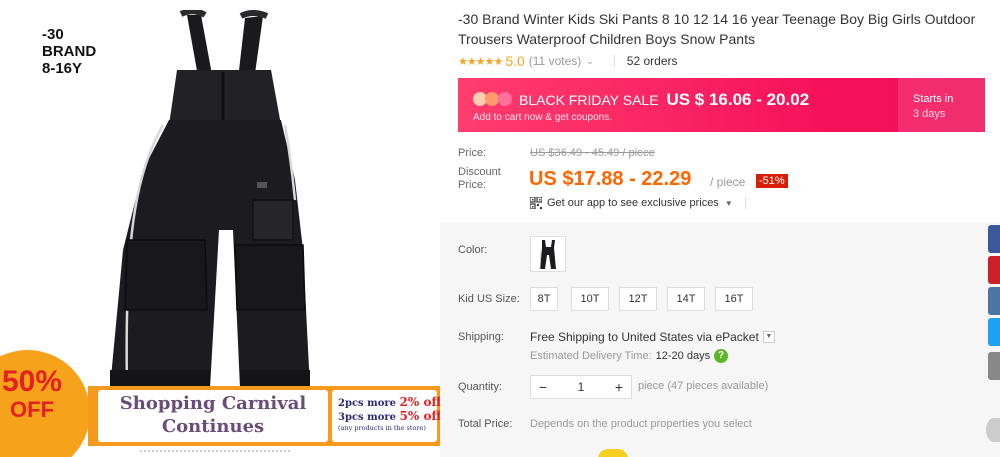 This screenshot has width=1000, height=457. What do you see at coordinates (590, 61) in the screenshot?
I see `chevron-down-icon: ⌄` at bounding box center [590, 61].